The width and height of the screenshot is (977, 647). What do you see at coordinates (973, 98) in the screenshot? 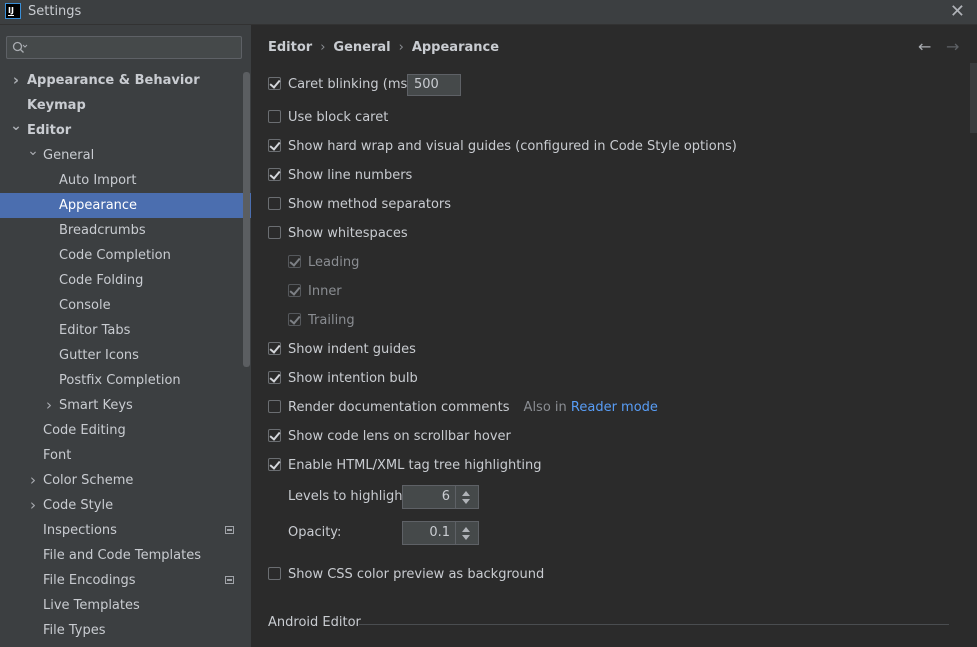
I see `content-scrollbar` at bounding box center [973, 98].